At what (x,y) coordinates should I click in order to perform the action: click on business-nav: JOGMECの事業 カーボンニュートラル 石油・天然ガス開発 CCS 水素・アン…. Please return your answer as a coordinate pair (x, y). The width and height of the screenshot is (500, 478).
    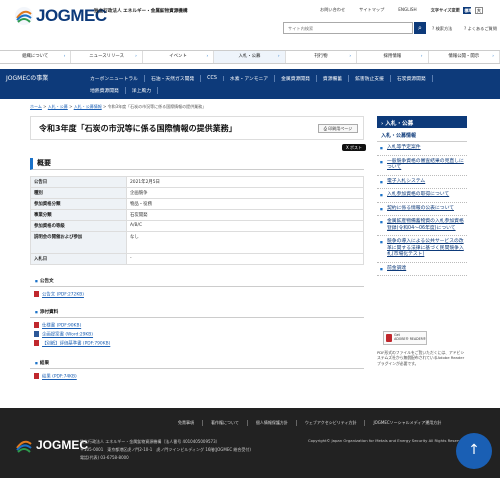
    Looking at the image, I should click on (250, 84).